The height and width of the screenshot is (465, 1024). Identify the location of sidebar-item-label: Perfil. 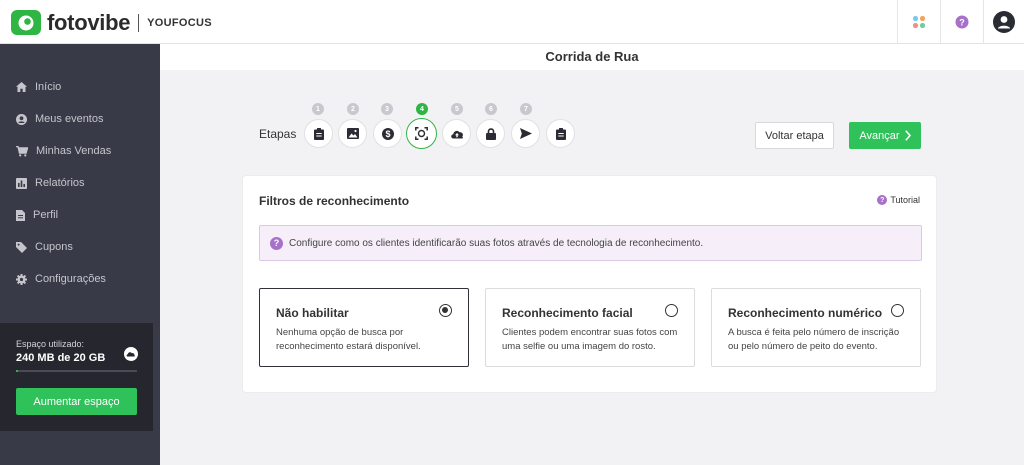
(46, 215).